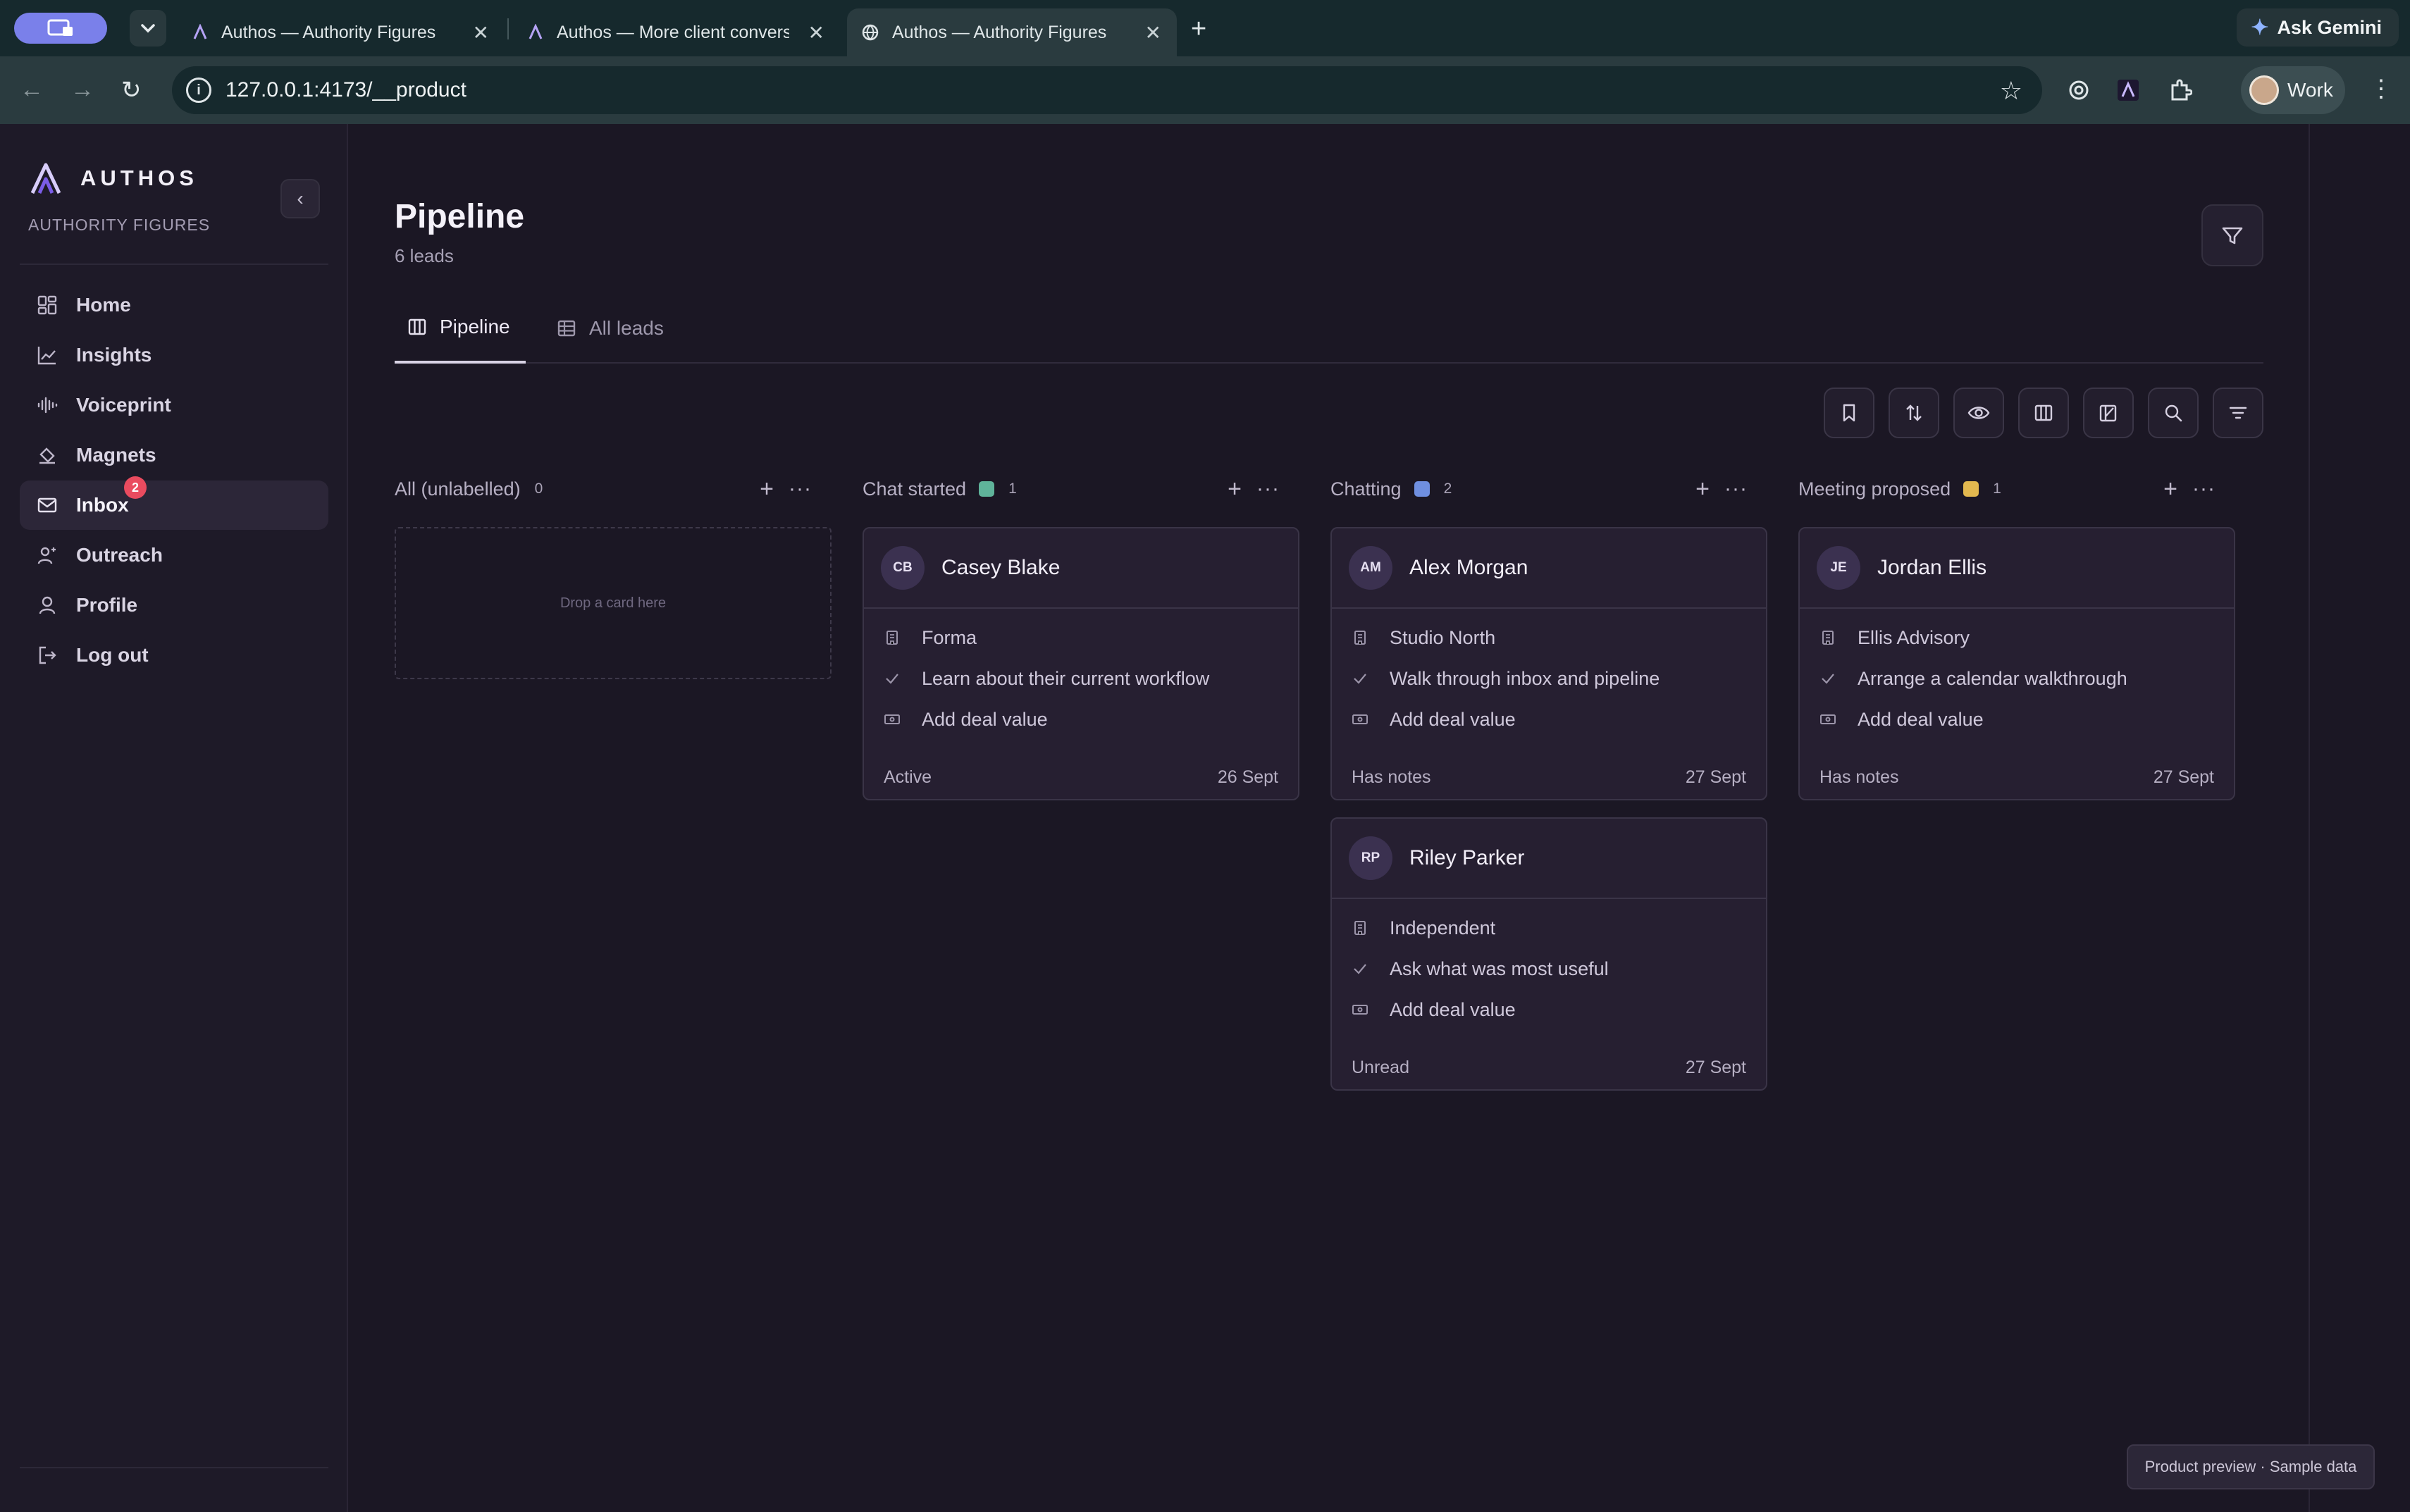 The image size is (2410, 1512). Describe the element at coordinates (1921, 719) in the screenshot. I see `lead-deal-value: Add deal value` at that location.